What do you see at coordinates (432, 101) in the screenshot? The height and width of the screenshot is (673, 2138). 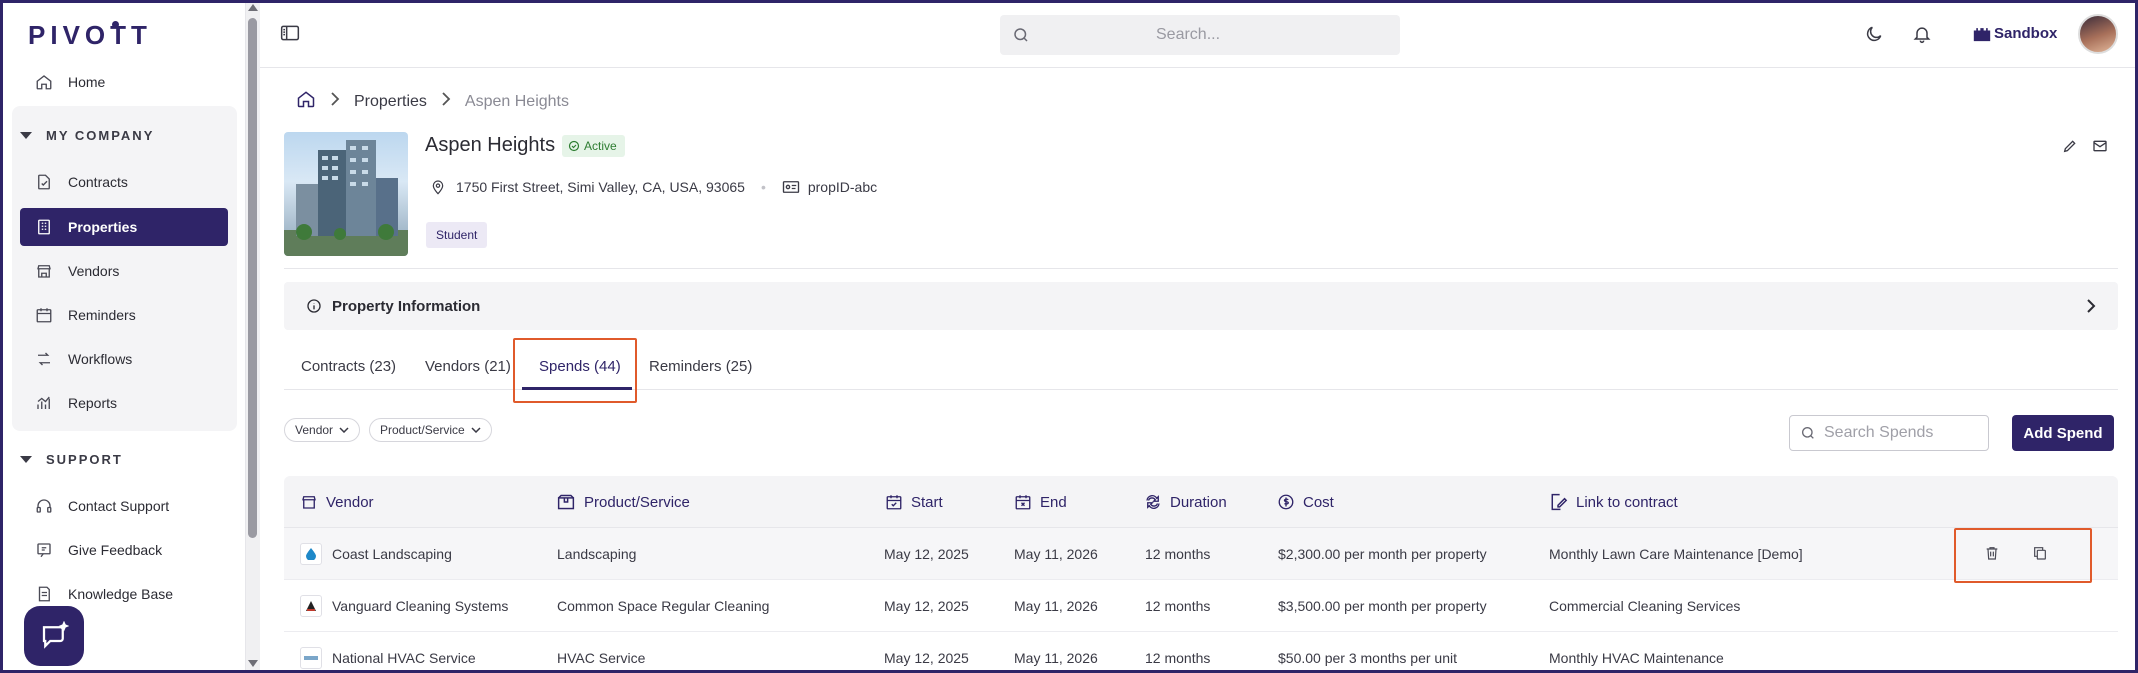 I see `breadcrumb: Properties Aspen Heights` at bounding box center [432, 101].